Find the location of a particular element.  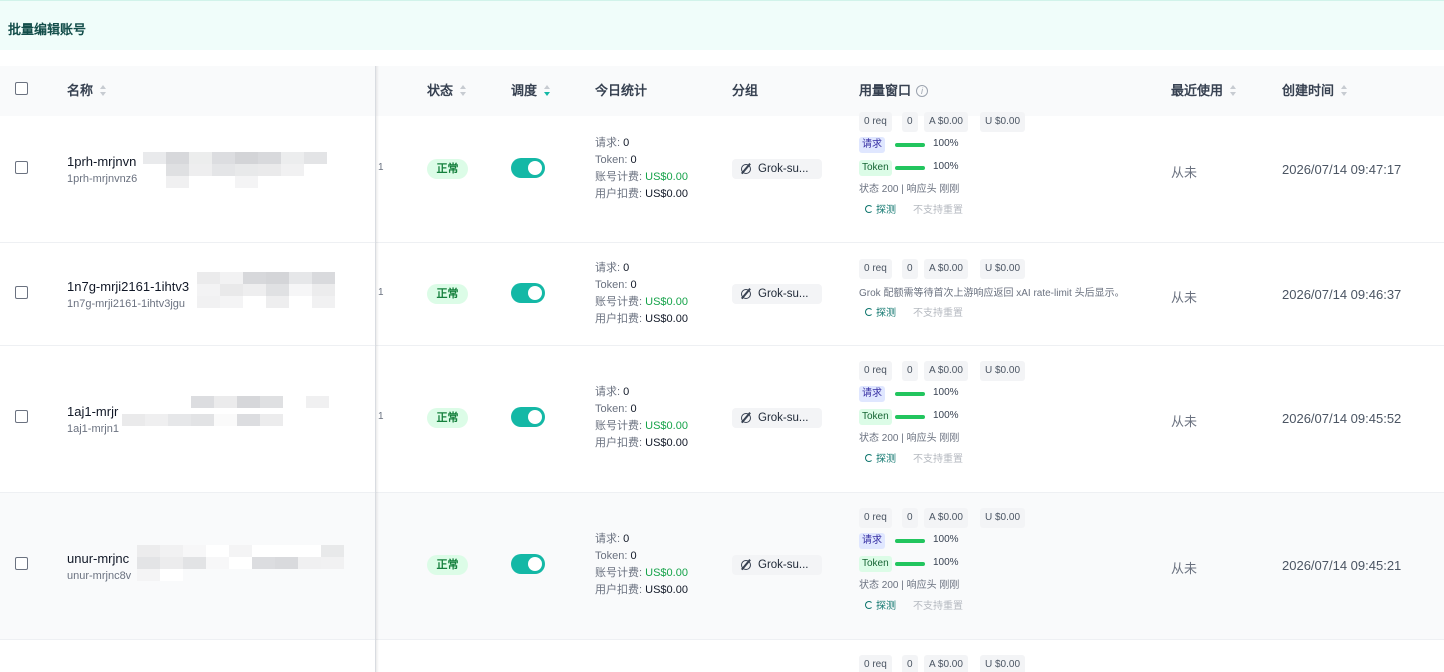

created-at: 2026/07/14 09:47:17 is located at coordinates (1342, 169).